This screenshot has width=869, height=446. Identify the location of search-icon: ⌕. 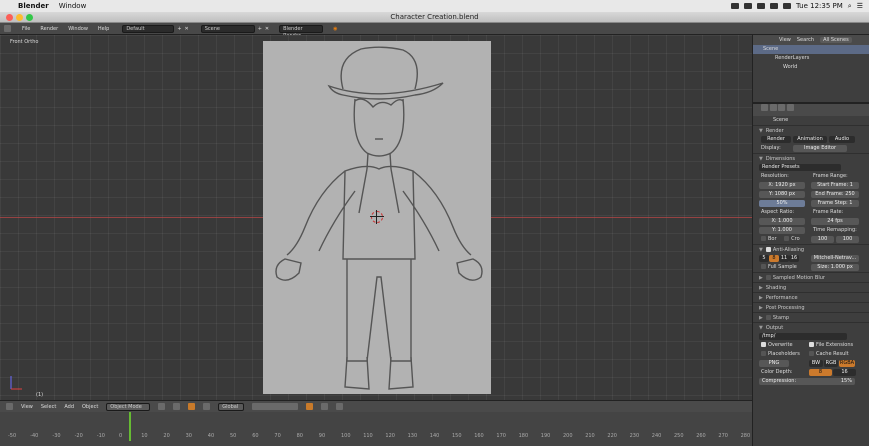
(850, 6).